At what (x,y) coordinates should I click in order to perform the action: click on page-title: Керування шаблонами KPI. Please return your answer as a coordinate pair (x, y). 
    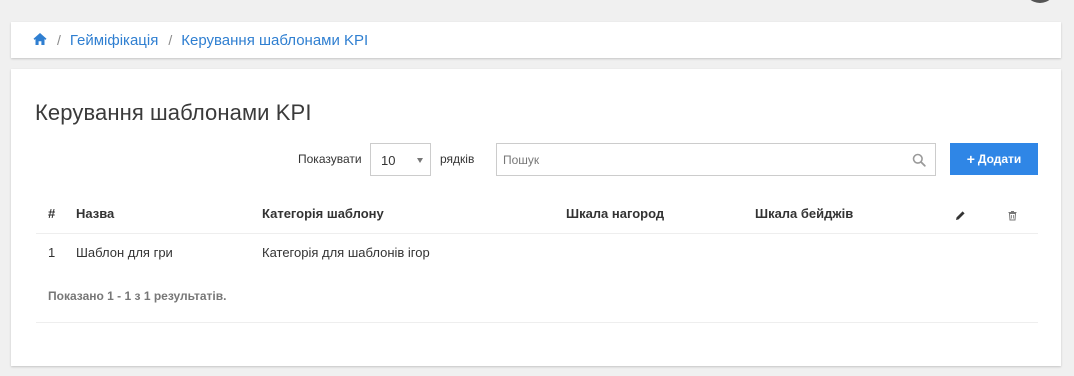
    Looking at the image, I should click on (173, 112).